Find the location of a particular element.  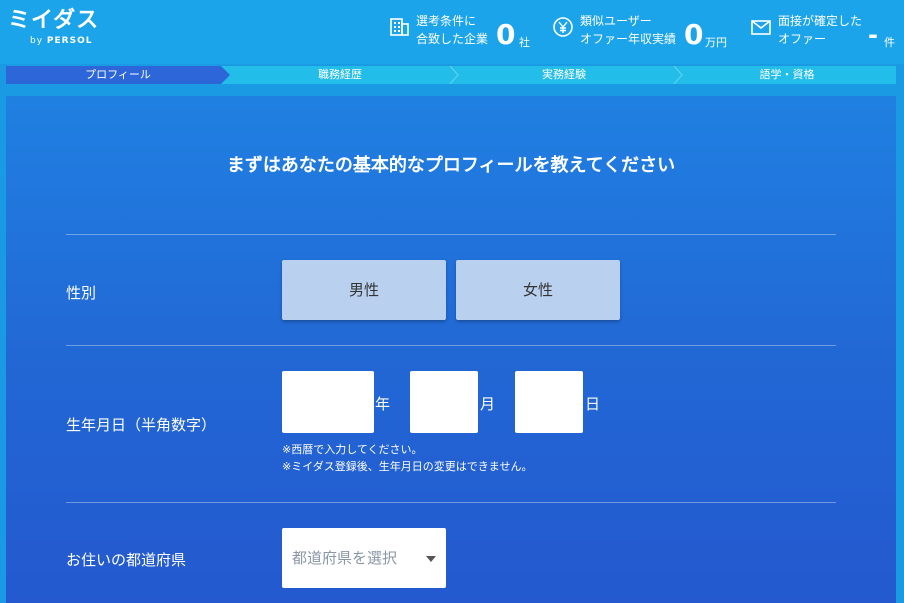

stat-matching-companies: 選考条件に 合致した企業 0 社 is located at coordinates (463, 31).